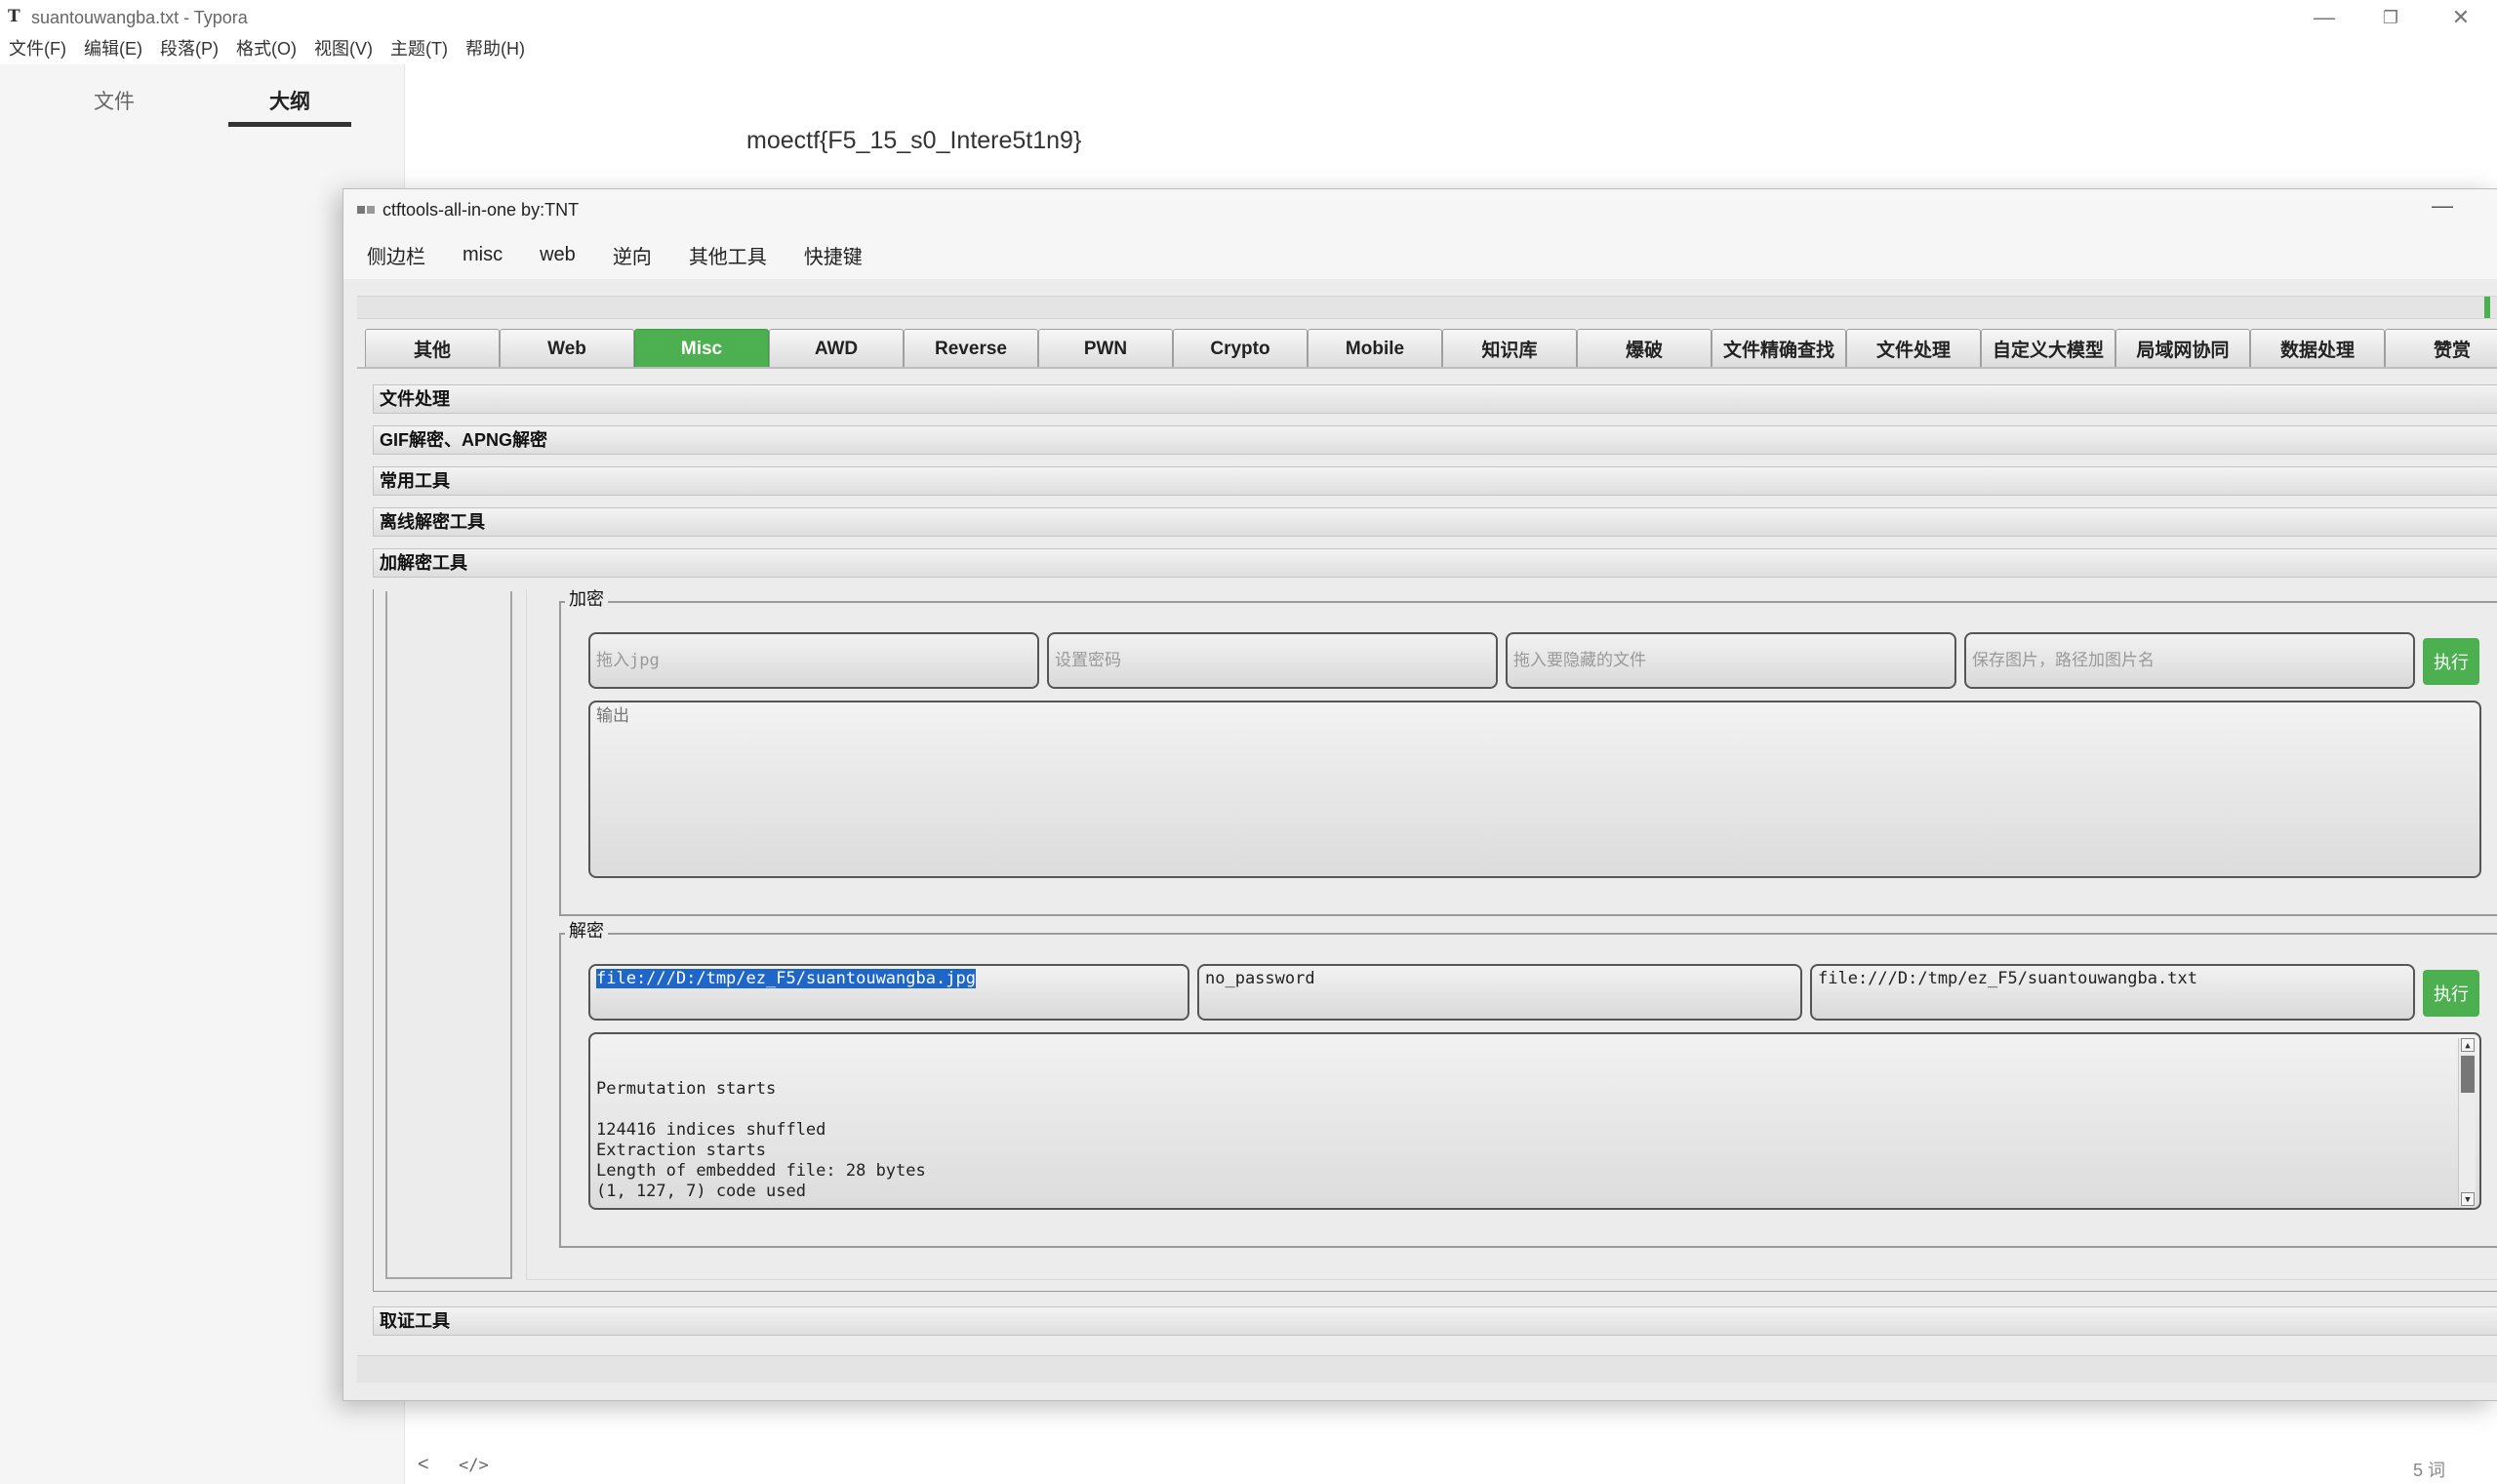 The height and width of the screenshot is (1484, 2497). What do you see at coordinates (1435, 399) in the screenshot?
I see `section-file-processing: 文件处理` at bounding box center [1435, 399].